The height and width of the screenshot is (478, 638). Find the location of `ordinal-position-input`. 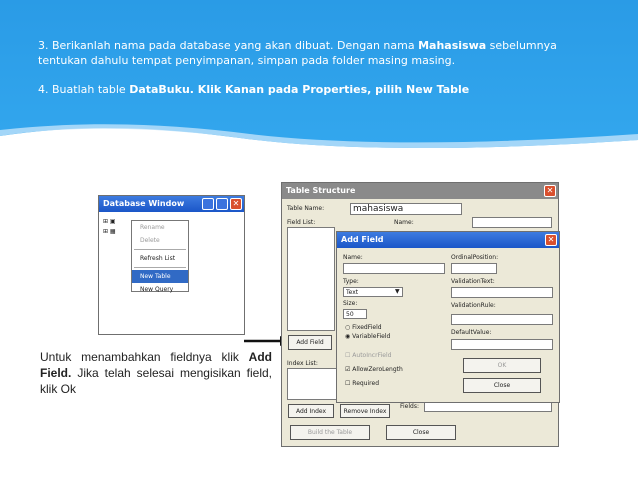

ordinal-position-input is located at coordinates (474, 268).